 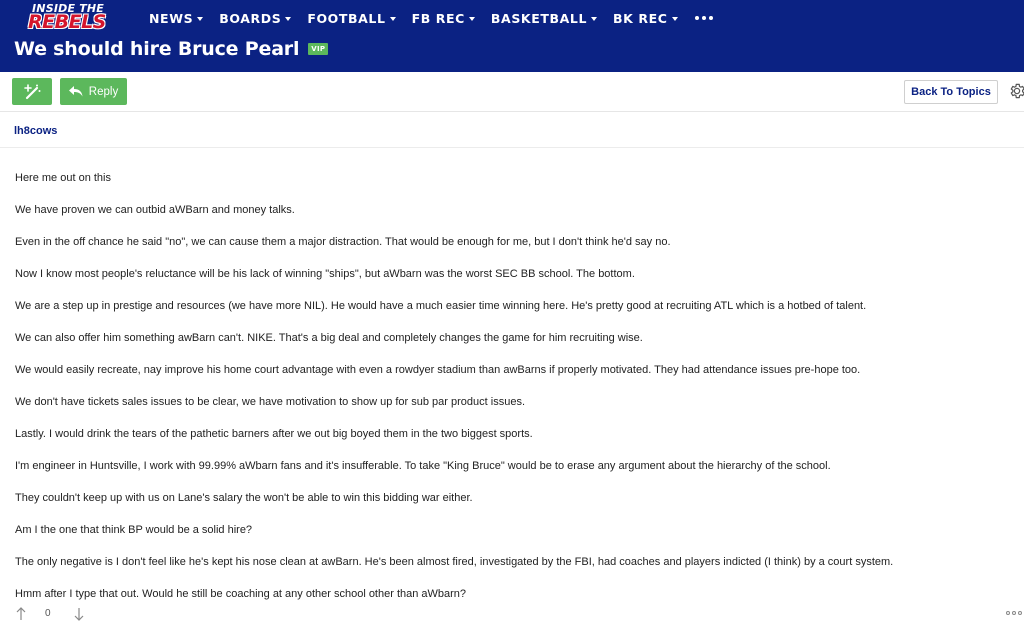 I want to click on nav-bk-rec-label: BK REC, so click(x=640, y=18).